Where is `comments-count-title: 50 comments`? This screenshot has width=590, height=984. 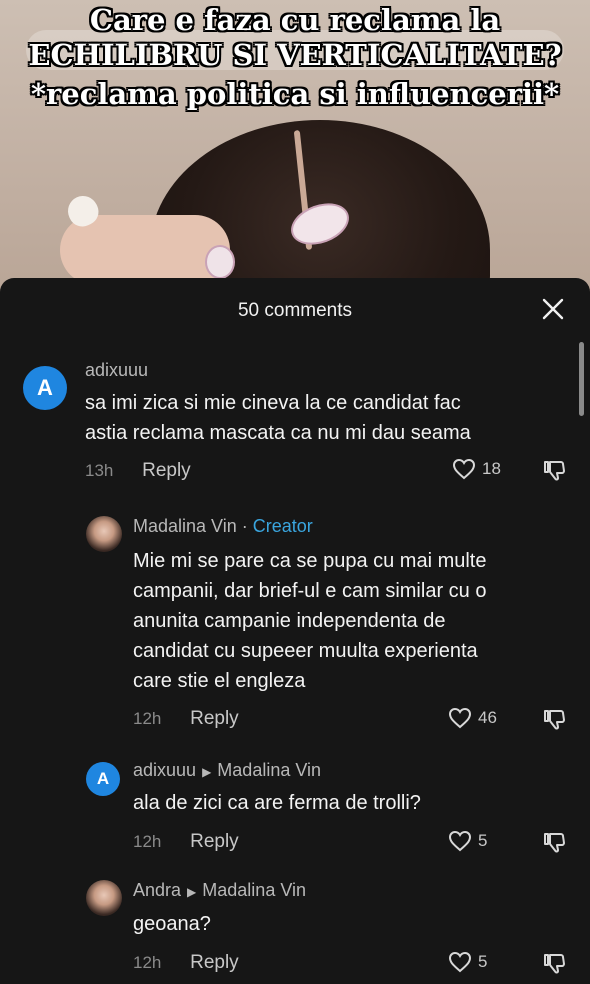
comments-count-title: 50 comments is located at coordinates (295, 310).